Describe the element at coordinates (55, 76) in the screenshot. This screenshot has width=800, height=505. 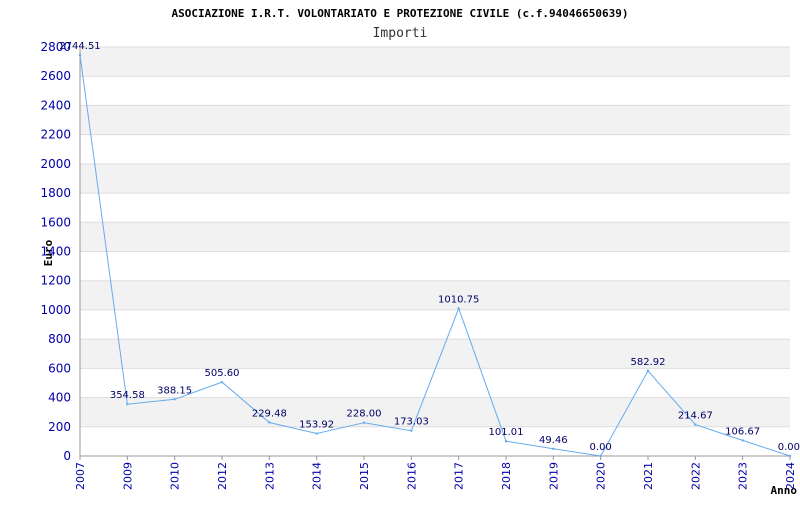
I see `y-tick-label: 2600` at that location.